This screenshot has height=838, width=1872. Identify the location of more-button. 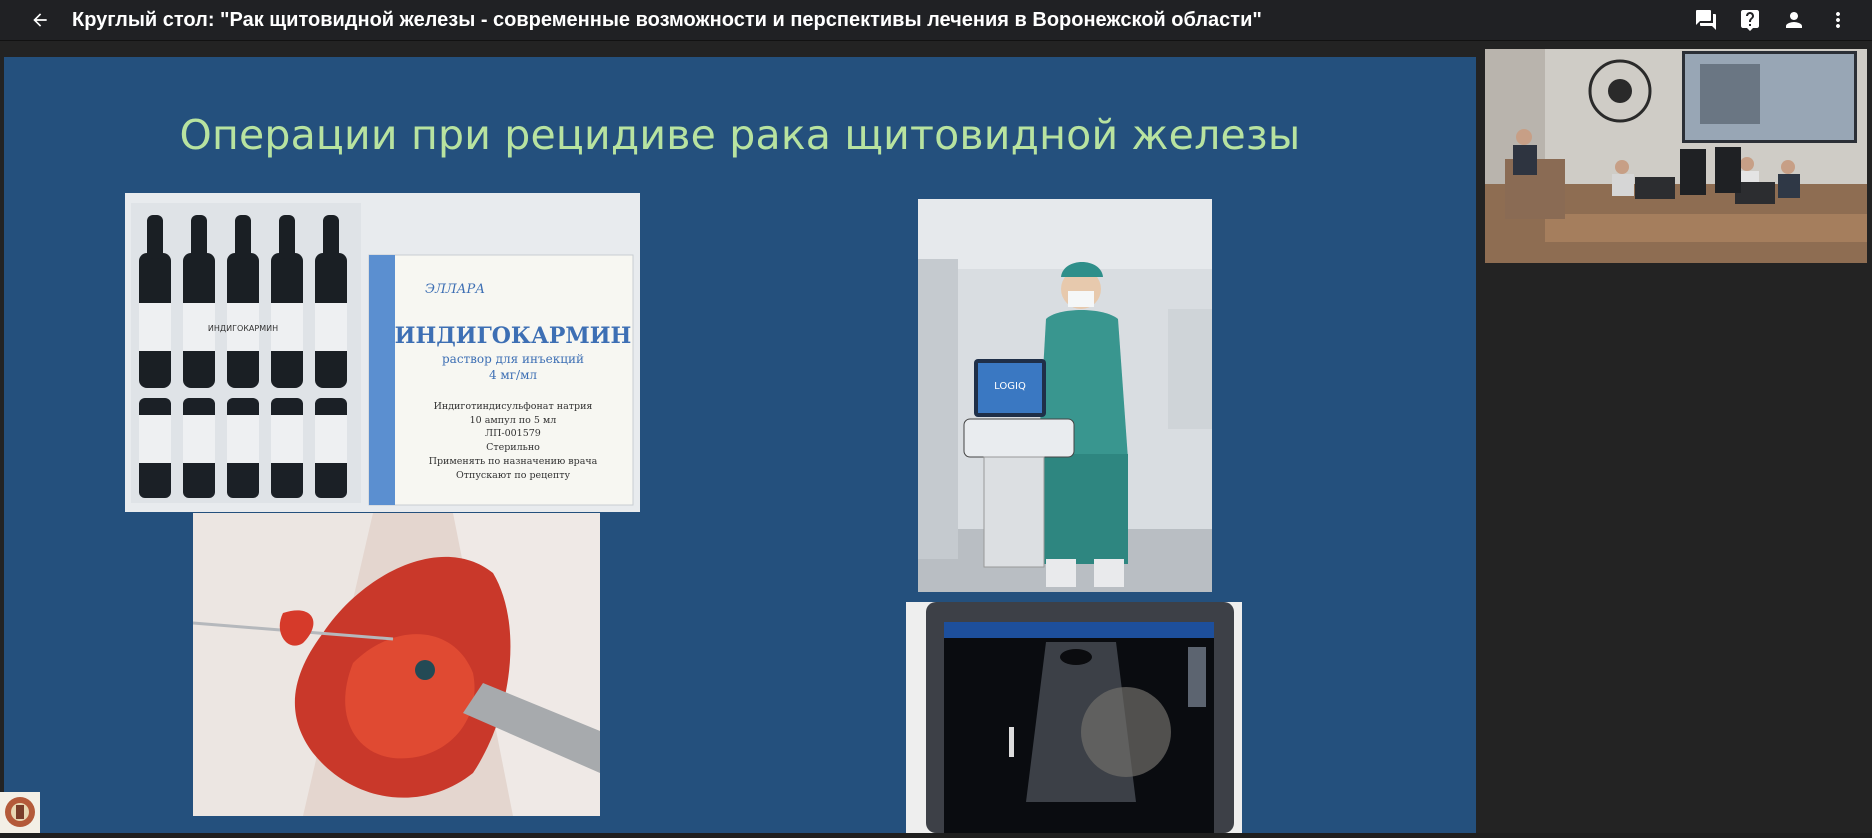
(1838, 20).